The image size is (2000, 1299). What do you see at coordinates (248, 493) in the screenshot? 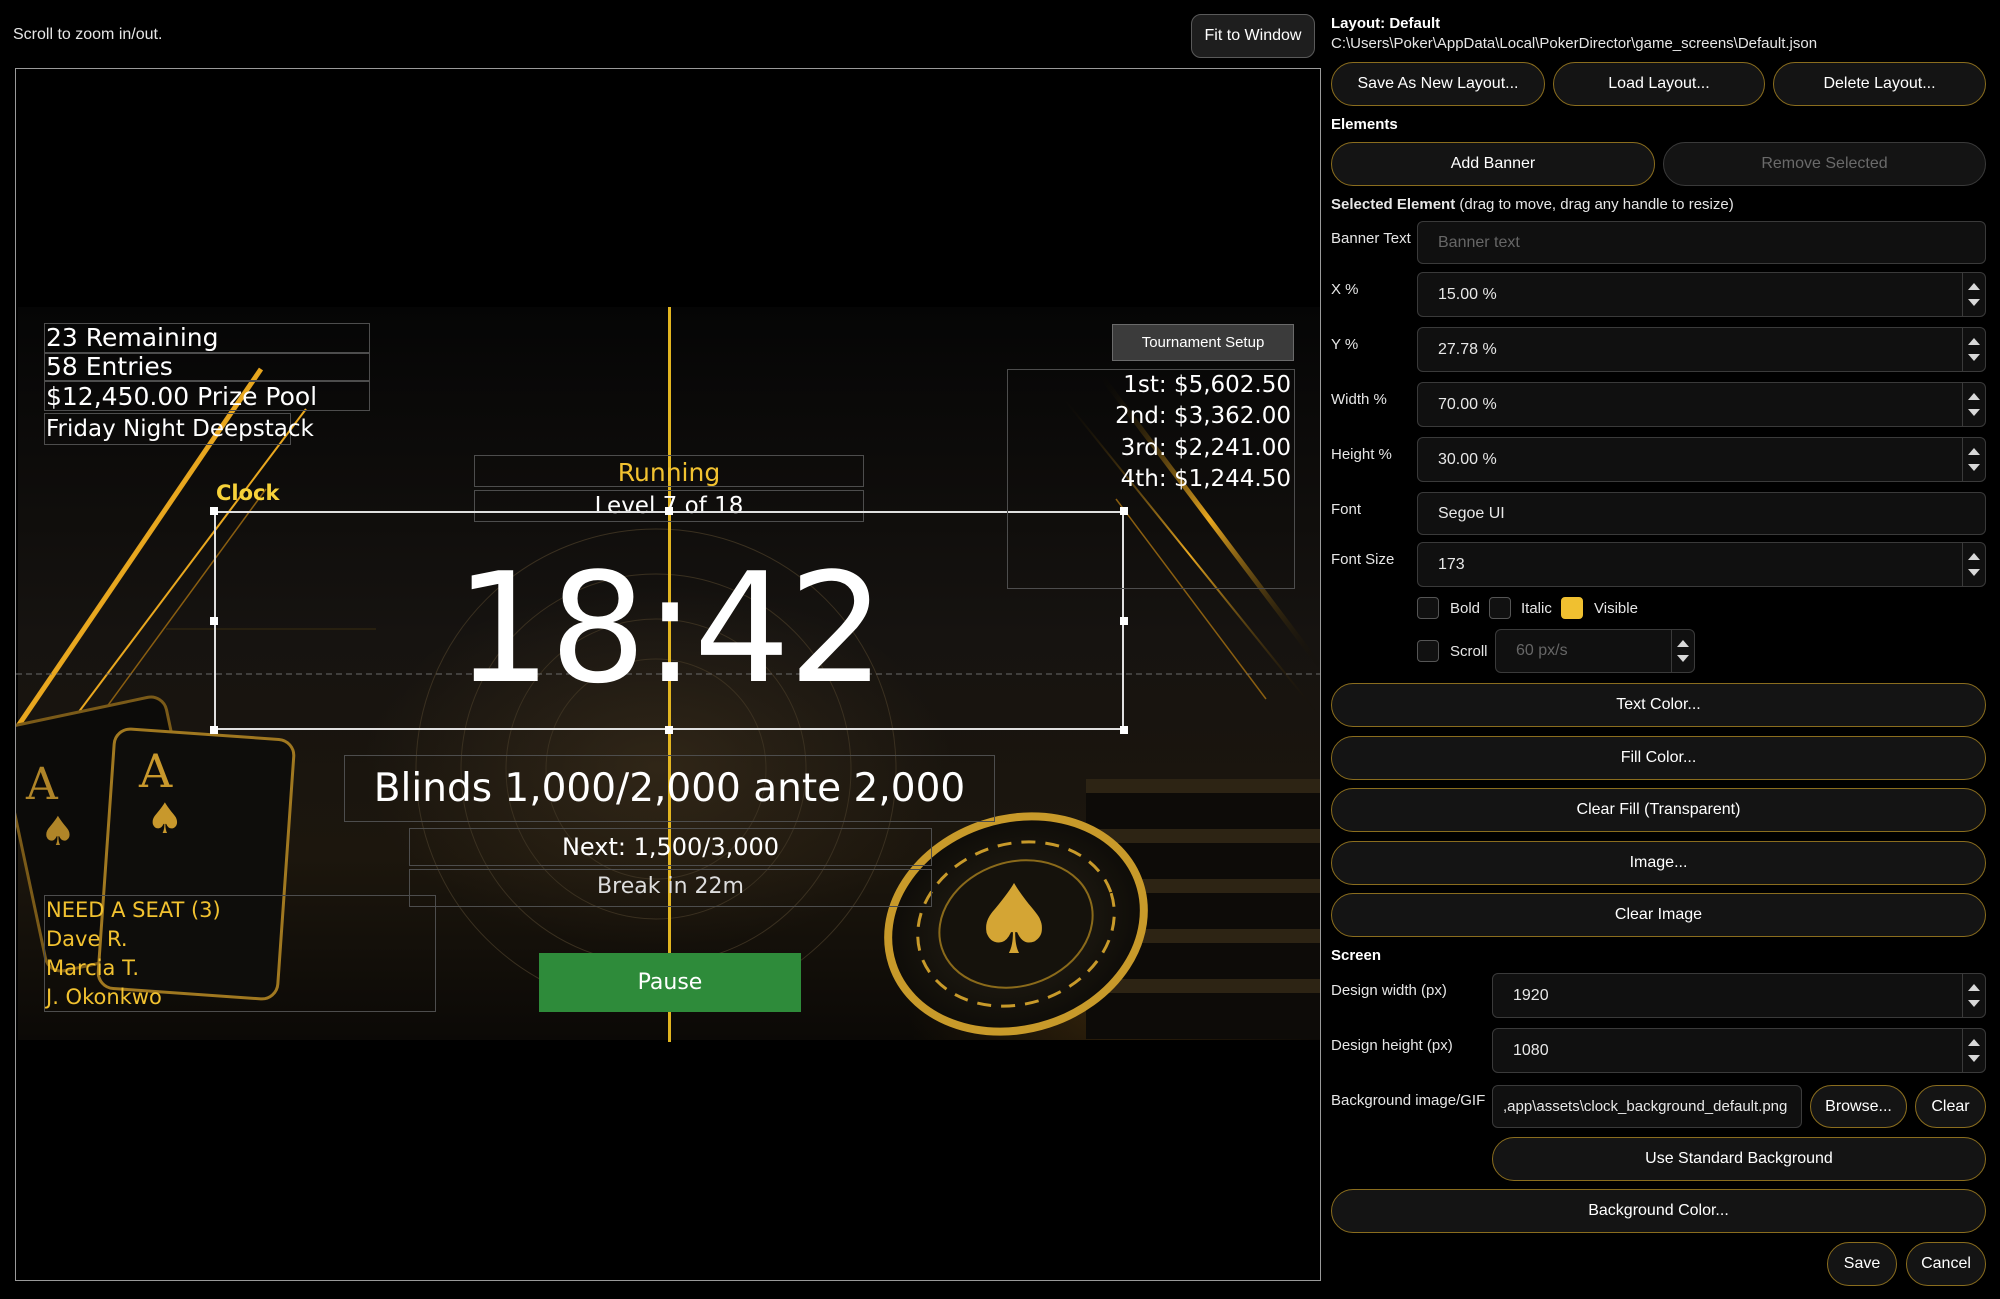
I see `clock-element-label: Clock` at bounding box center [248, 493].